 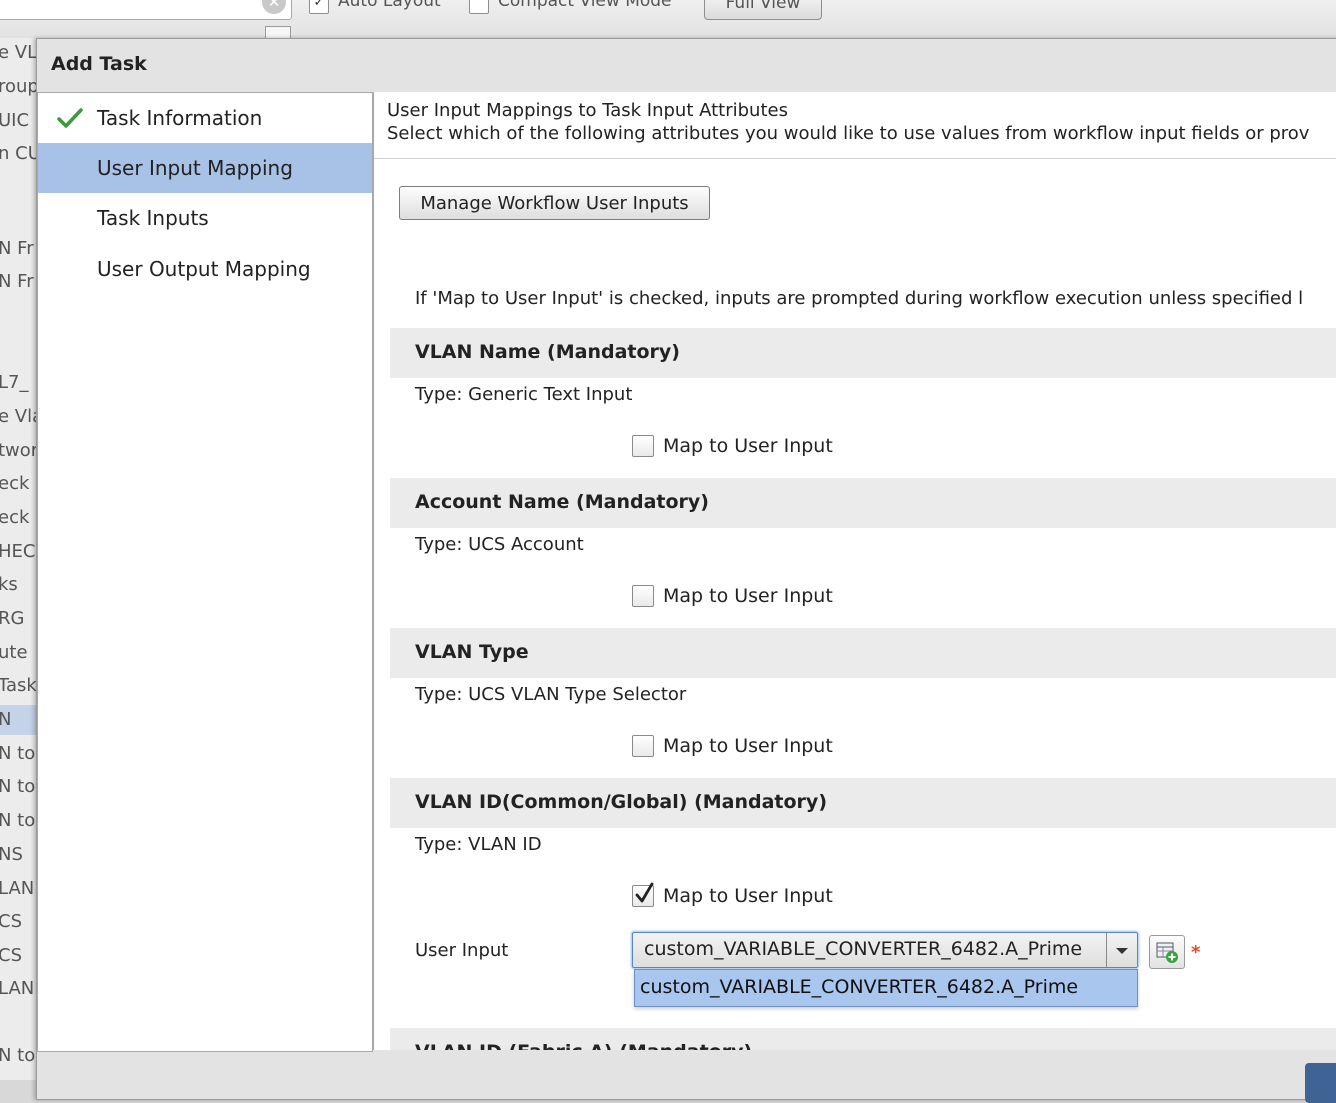 I want to click on add-user-input-button, so click(x=1167, y=952).